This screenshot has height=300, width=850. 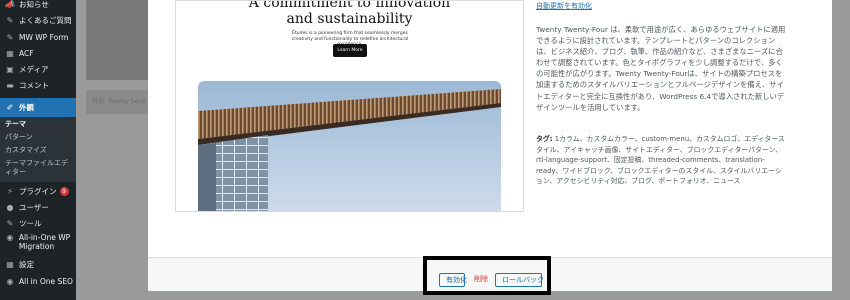 What do you see at coordinates (34, 69) in the screenshot?
I see `sidebar-item-label: メディア` at bounding box center [34, 69].